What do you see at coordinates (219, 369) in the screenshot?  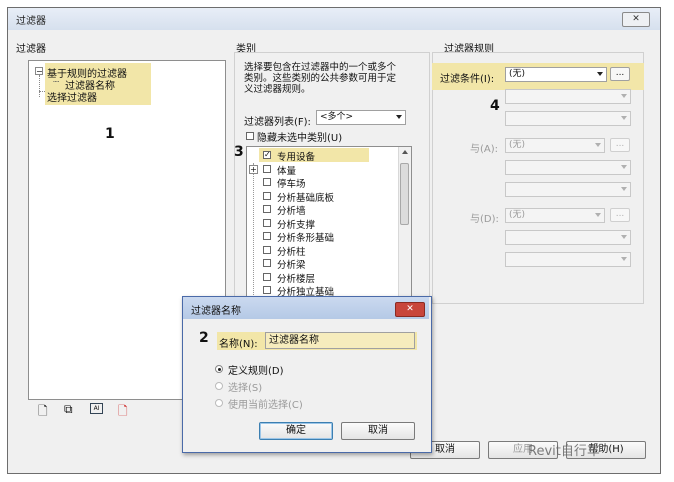 I see `define-rules-radio` at bounding box center [219, 369].